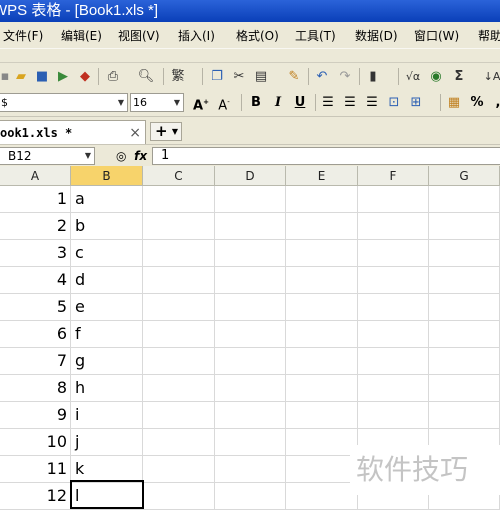 The height and width of the screenshot is (511, 500). I want to click on menu-edit: 编辑(E), so click(81, 35).